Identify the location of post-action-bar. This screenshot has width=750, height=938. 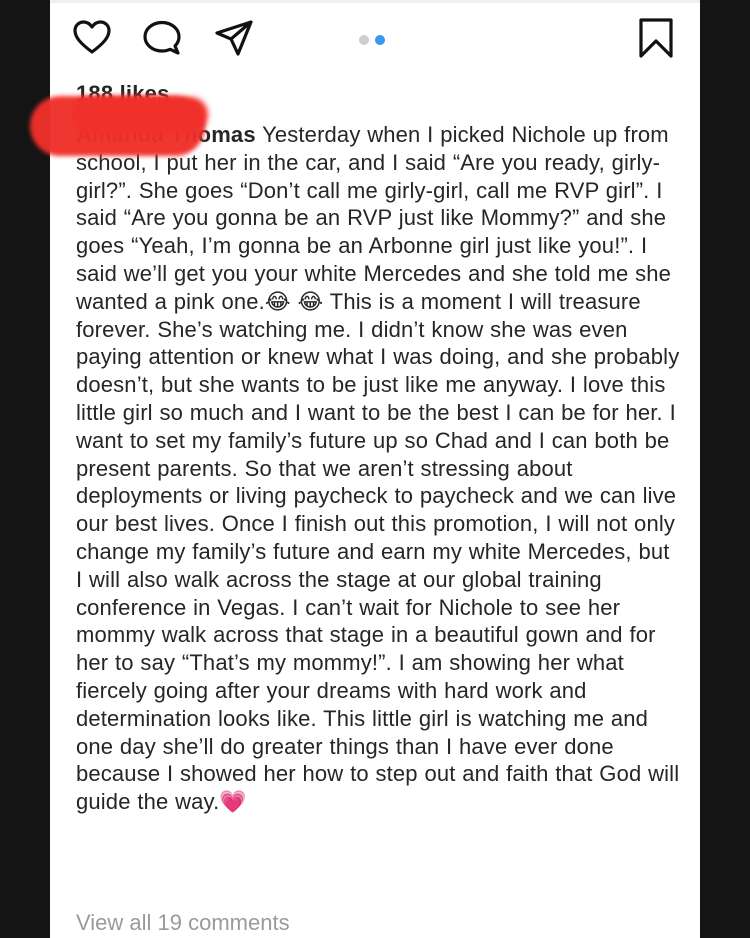
(375, 40).